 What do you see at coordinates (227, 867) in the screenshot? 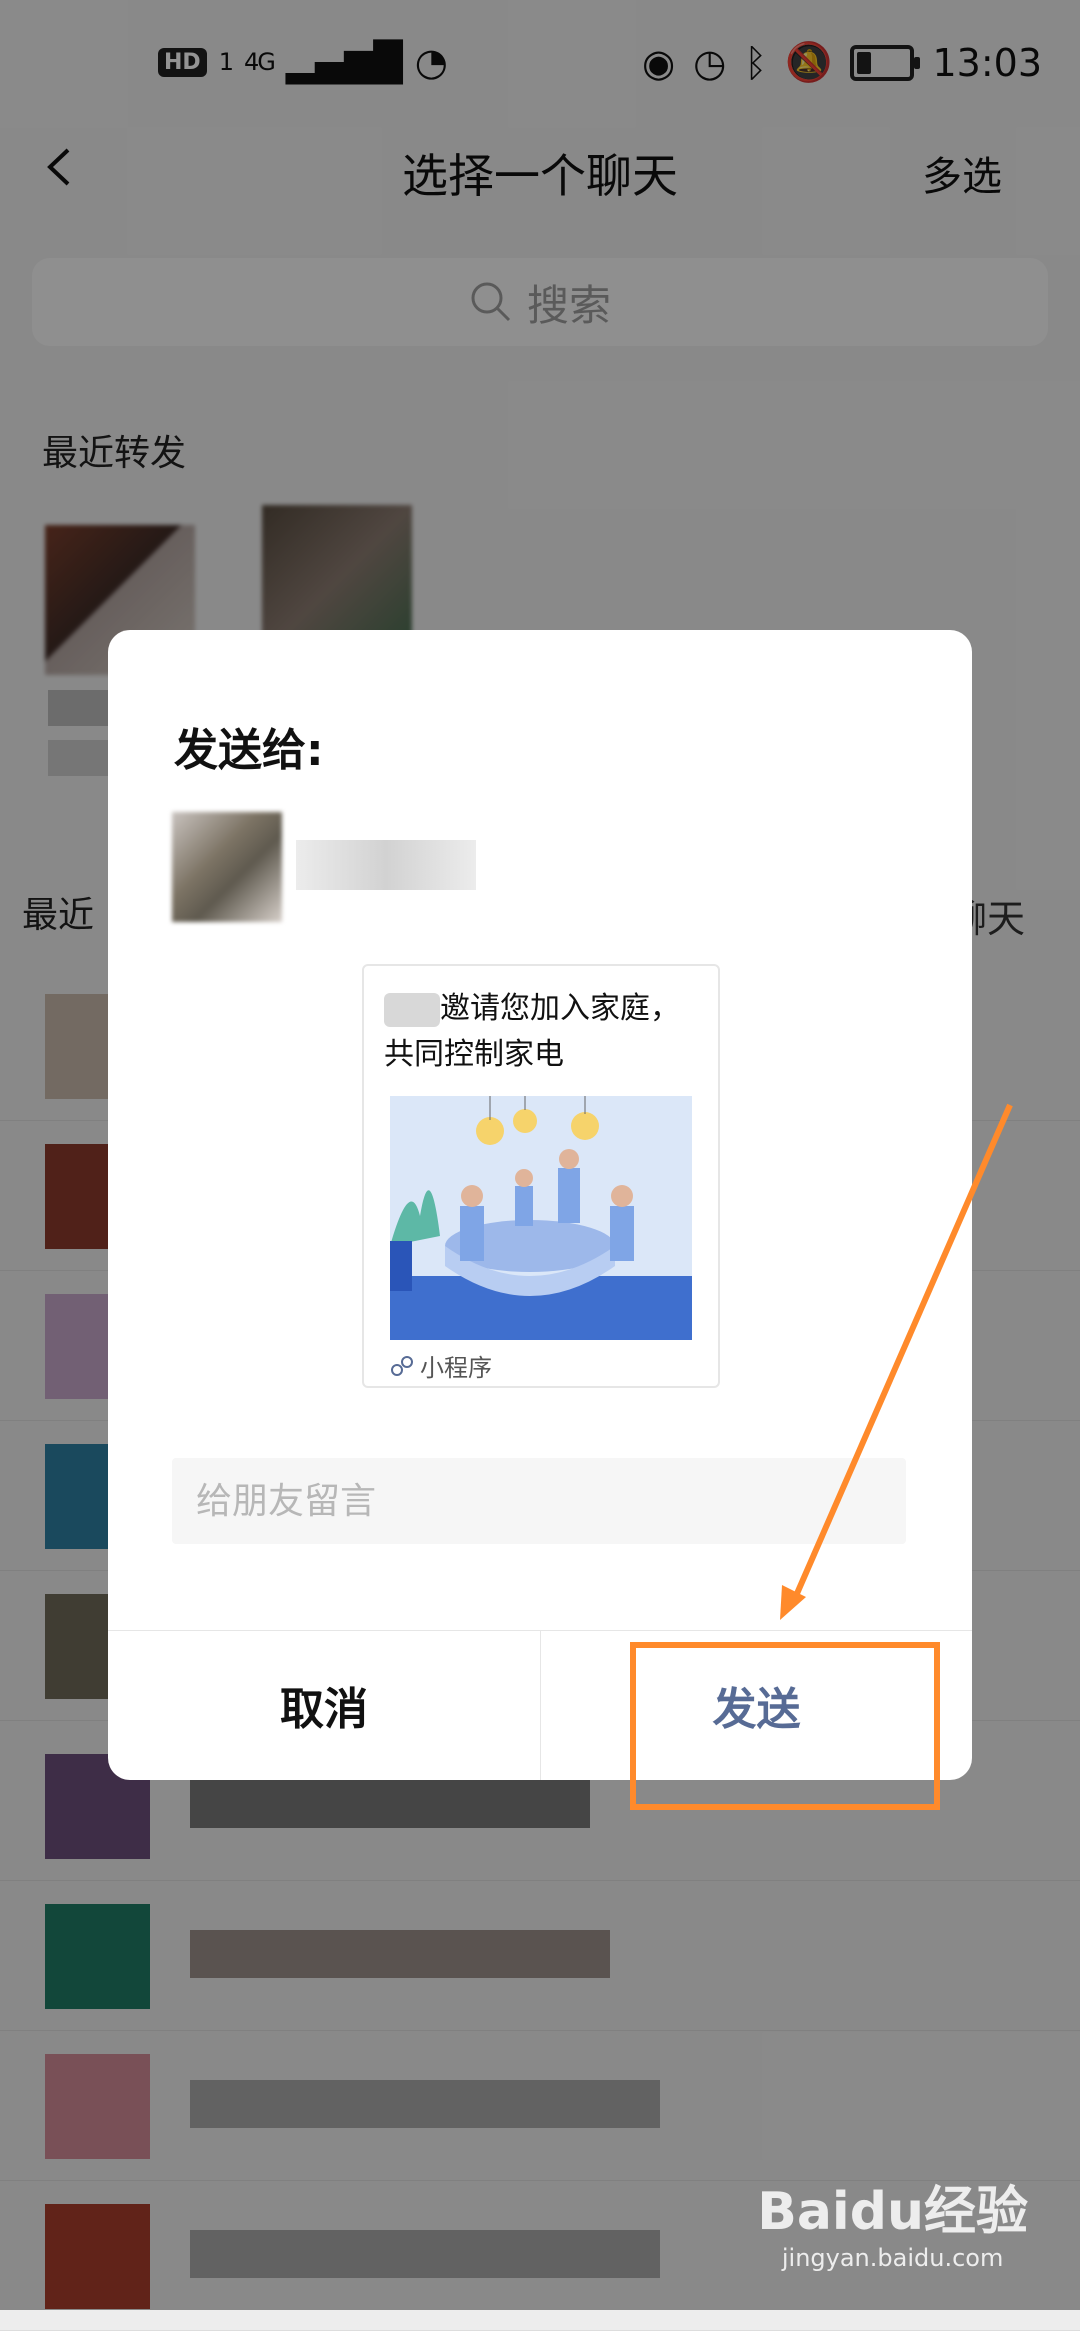
I see `recipient-avatar` at bounding box center [227, 867].